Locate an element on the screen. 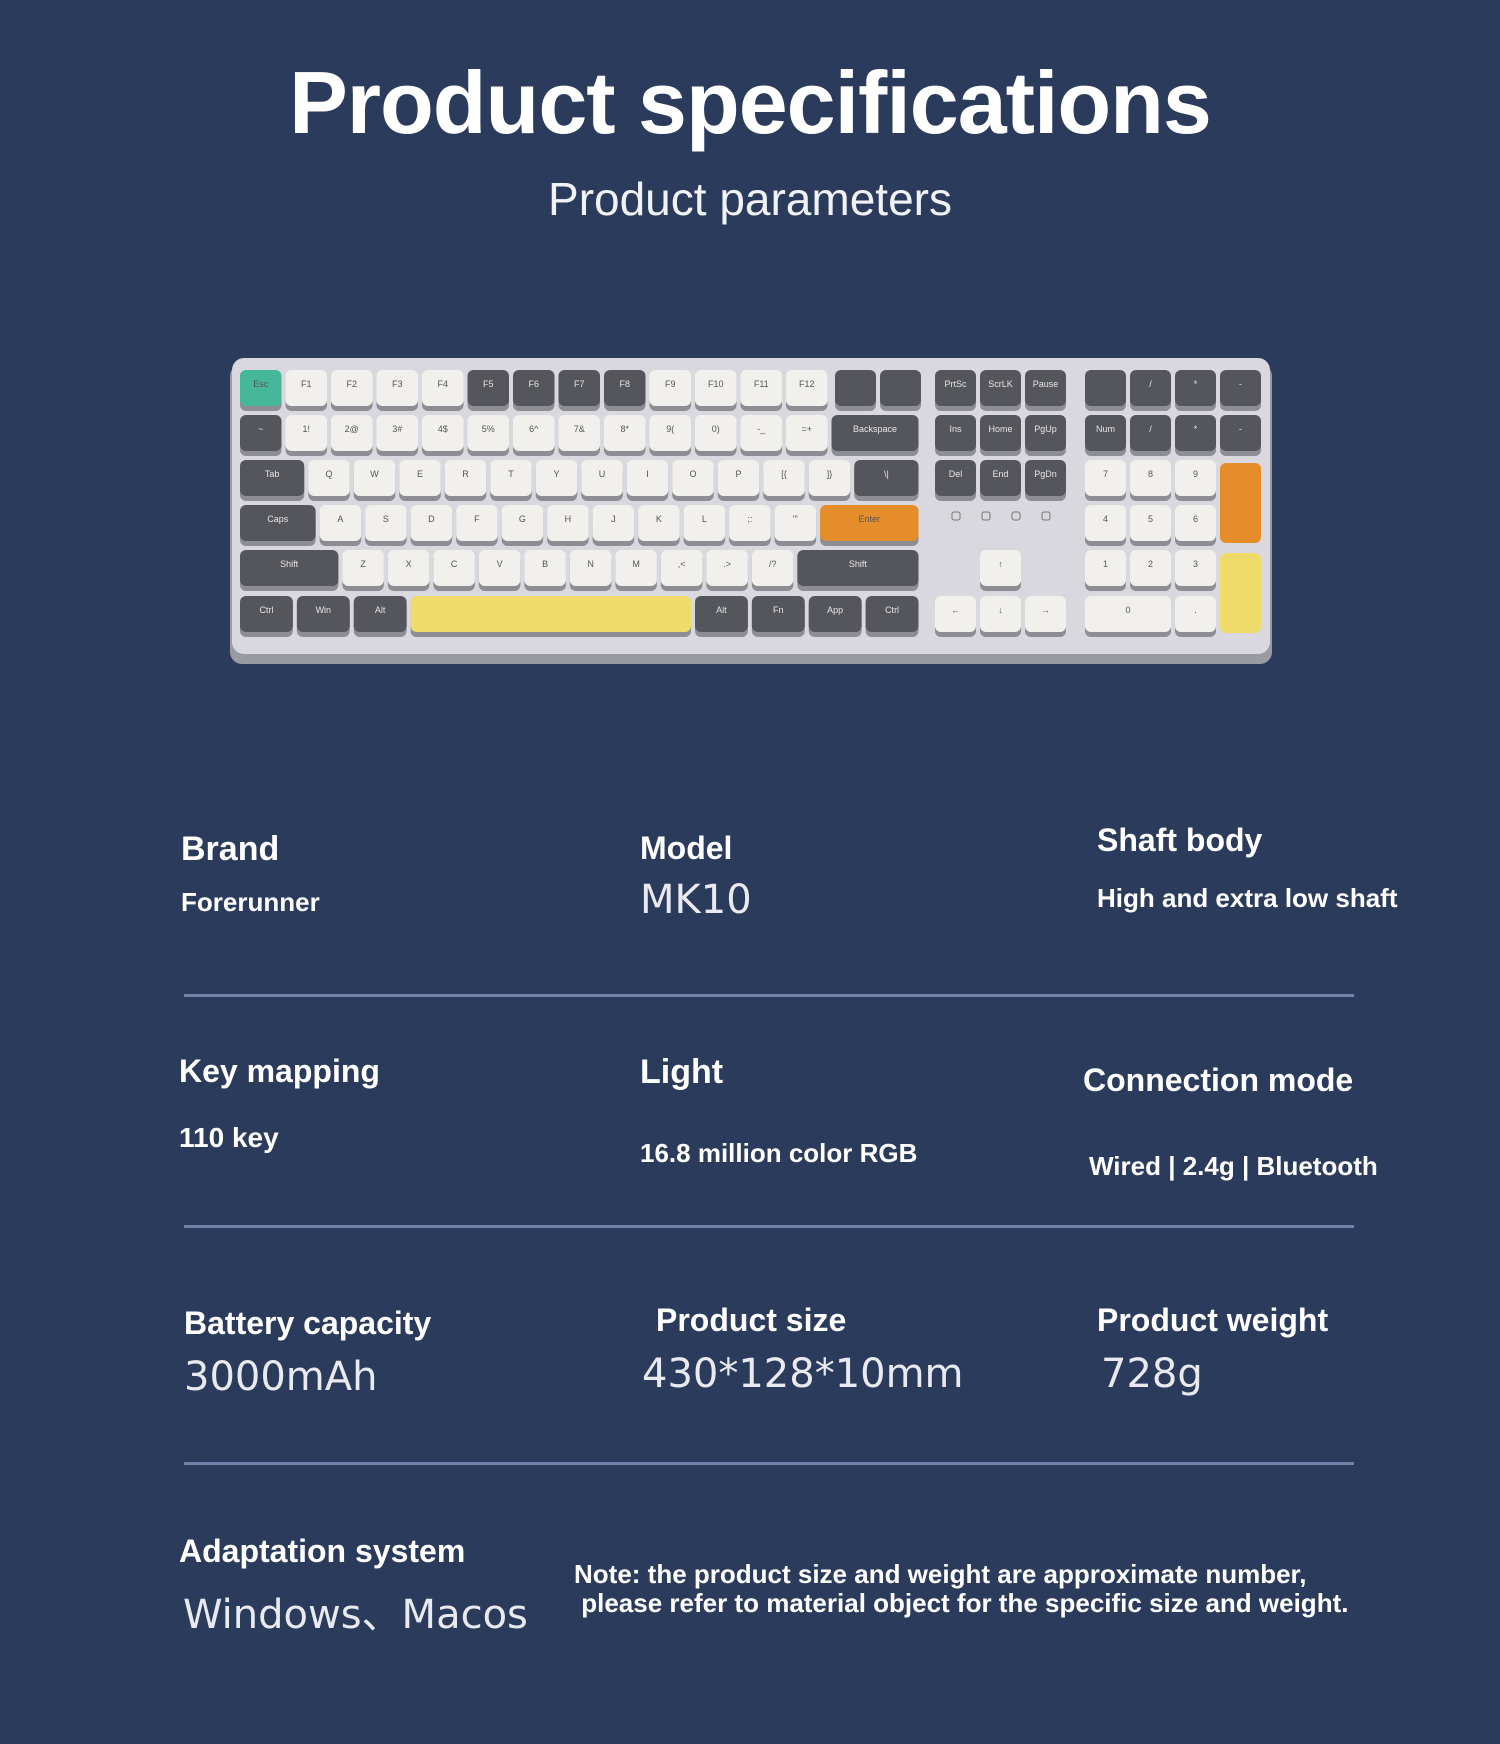 The height and width of the screenshot is (1744, 1500). key-label: F6 is located at coordinates (533, 384).